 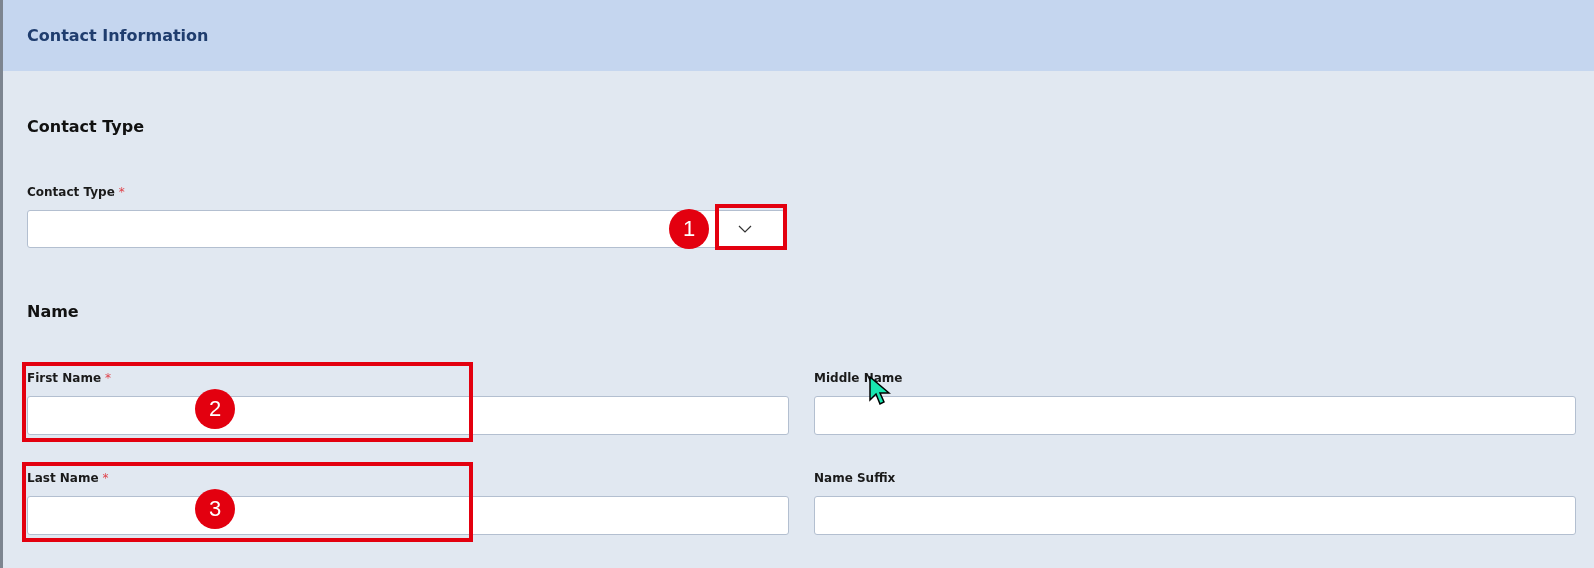 I want to click on section-heading: Name, so click(x=53, y=311).